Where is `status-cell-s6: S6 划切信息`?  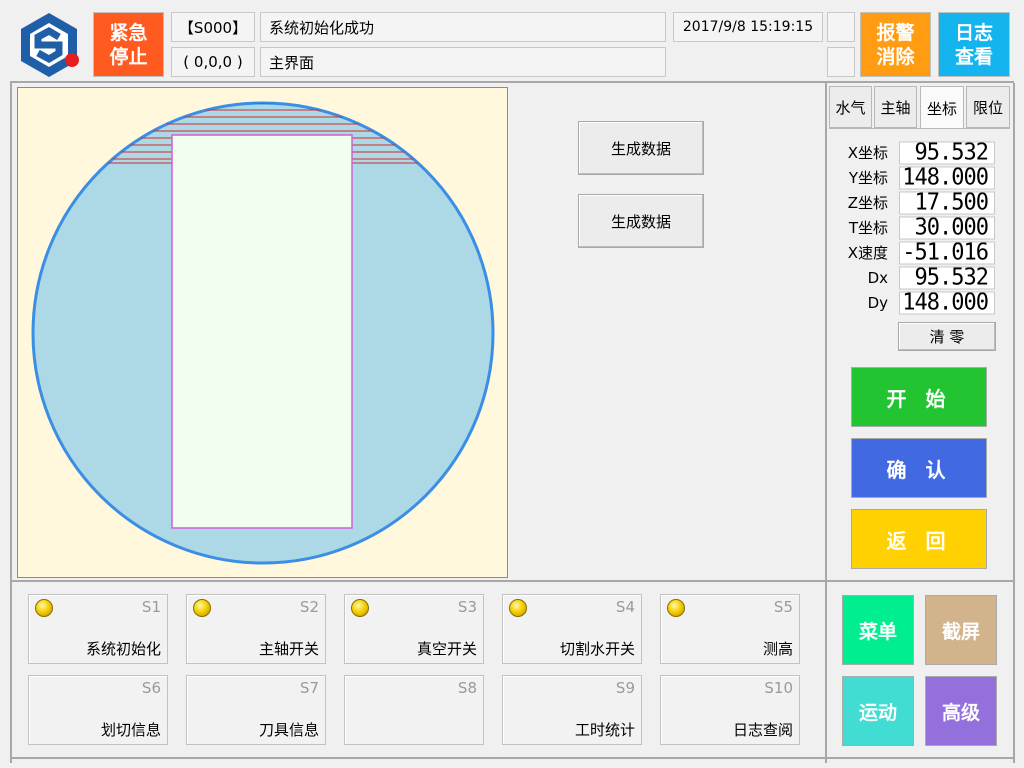
status-cell-s6: S6 划切信息 is located at coordinates (98, 710).